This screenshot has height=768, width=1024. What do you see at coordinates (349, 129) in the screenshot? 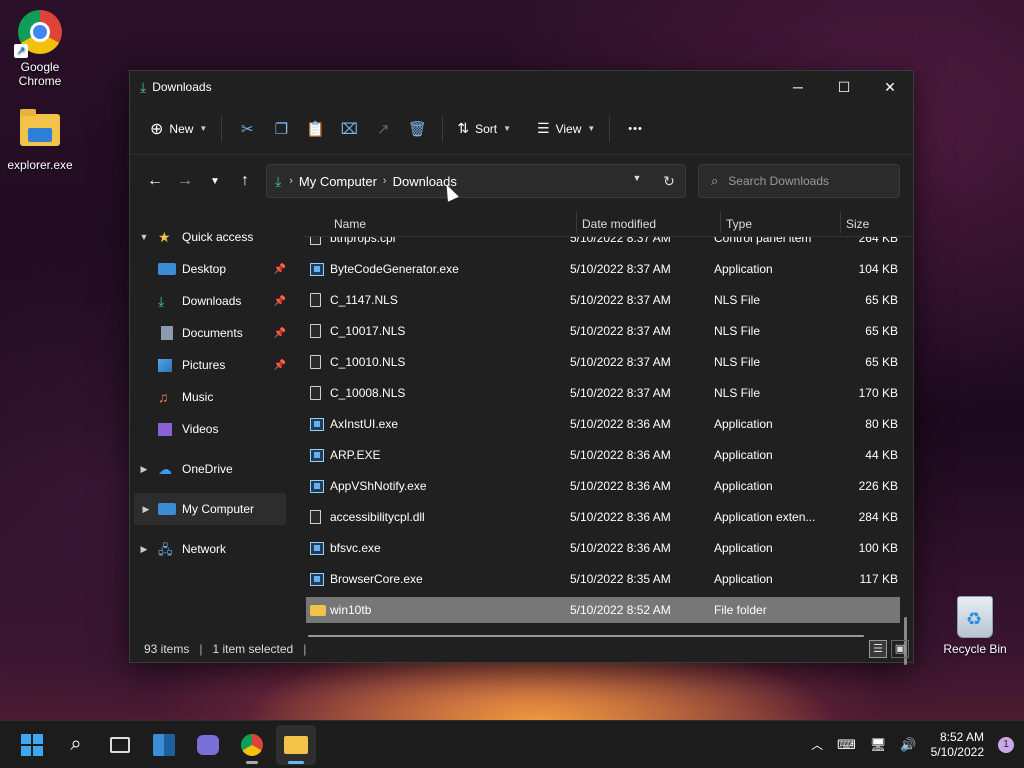
I see `rename-icon: ⌧` at bounding box center [349, 129].